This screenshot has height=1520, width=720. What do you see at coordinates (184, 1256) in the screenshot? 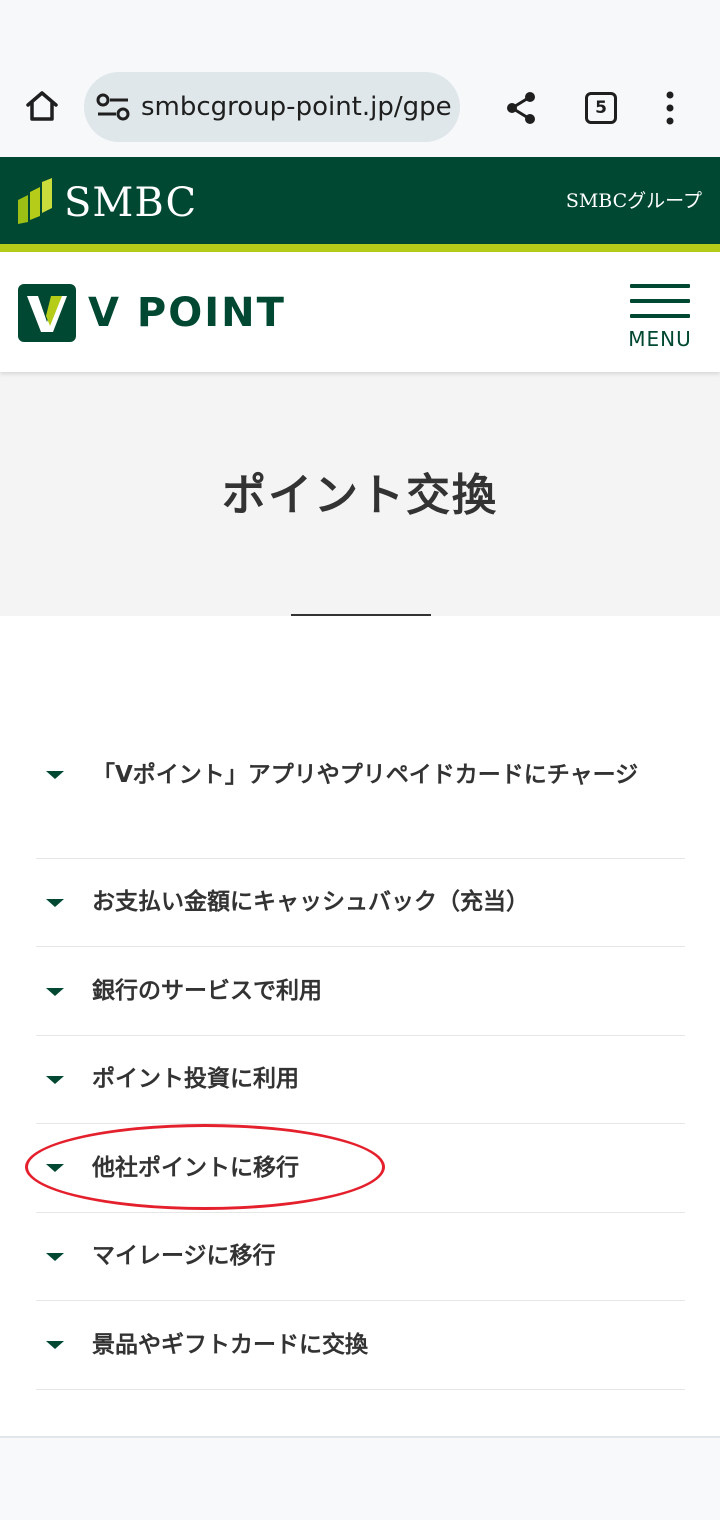
I see `nav-item-label: マイレージに移行` at bounding box center [184, 1256].